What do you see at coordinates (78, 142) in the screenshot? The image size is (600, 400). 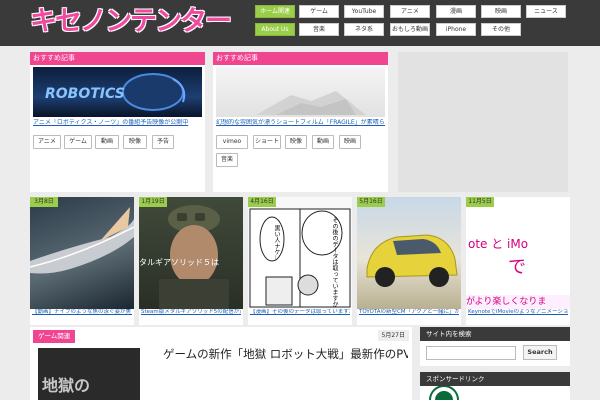 I see `tag-item: ゲーム` at bounding box center [78, 142].